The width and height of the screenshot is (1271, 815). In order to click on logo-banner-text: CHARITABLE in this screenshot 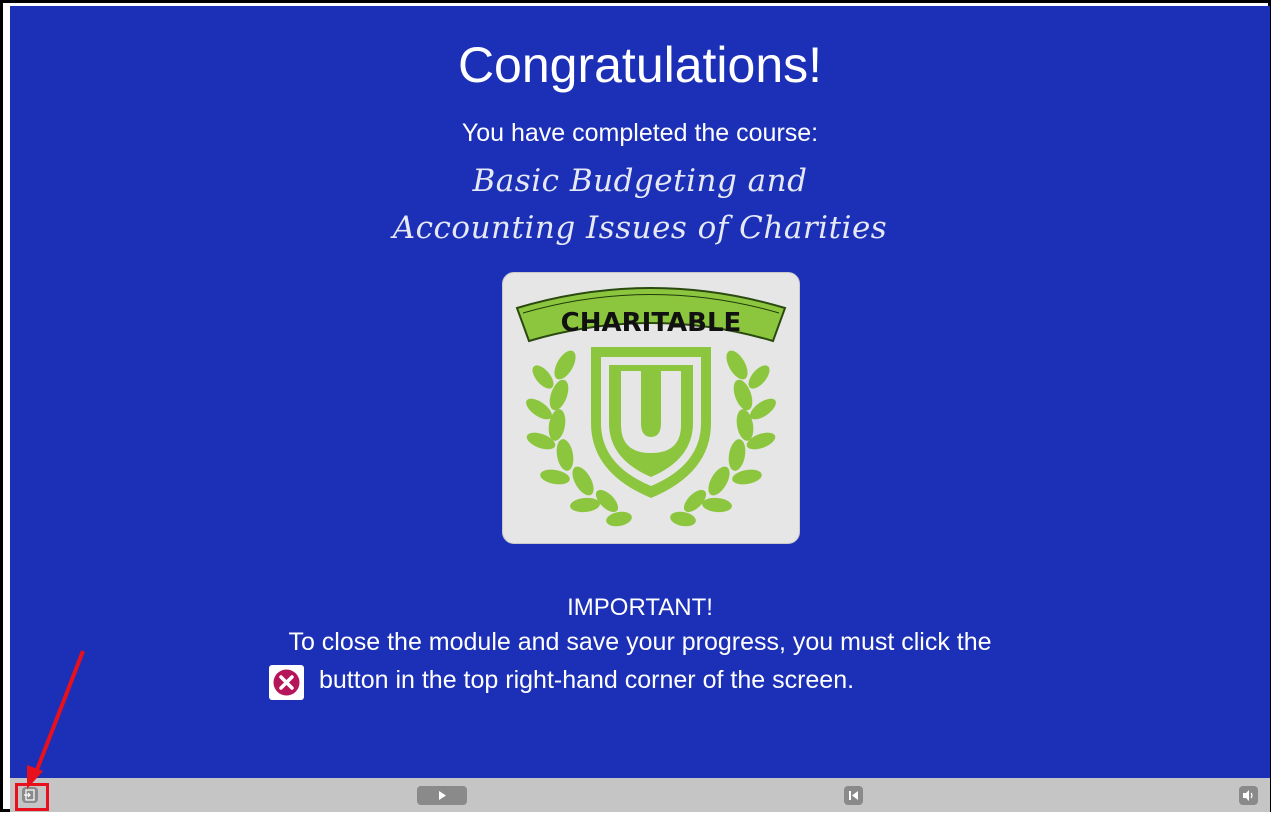, I will do `click(651, 323)`.